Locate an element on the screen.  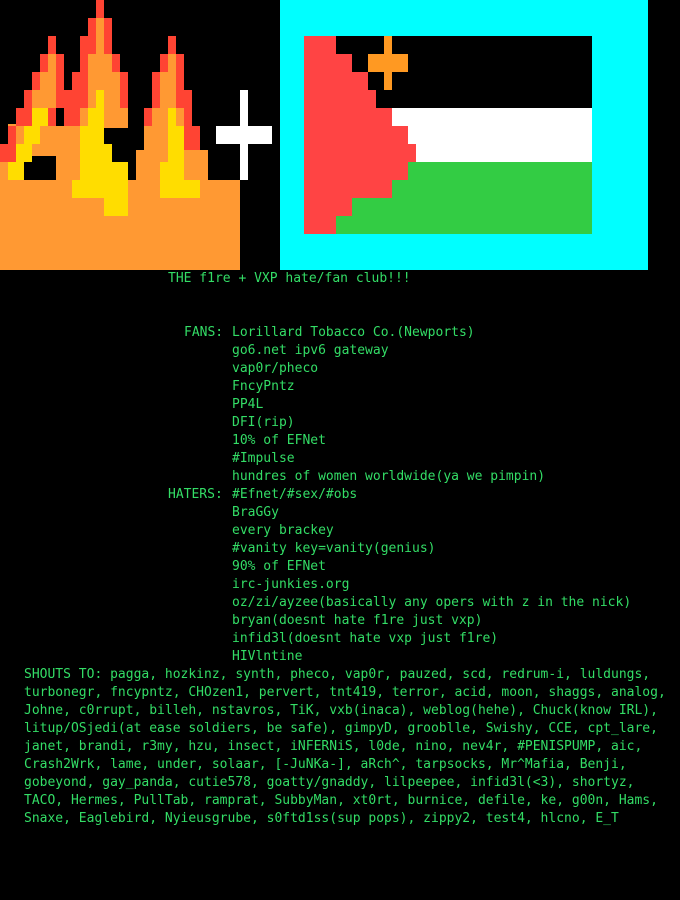
list-item: FncyPntz is located at coordinates (263, 386).